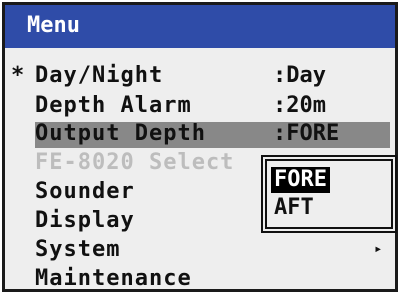  I want to click on menu-item-label: Display, so click(85, 220).